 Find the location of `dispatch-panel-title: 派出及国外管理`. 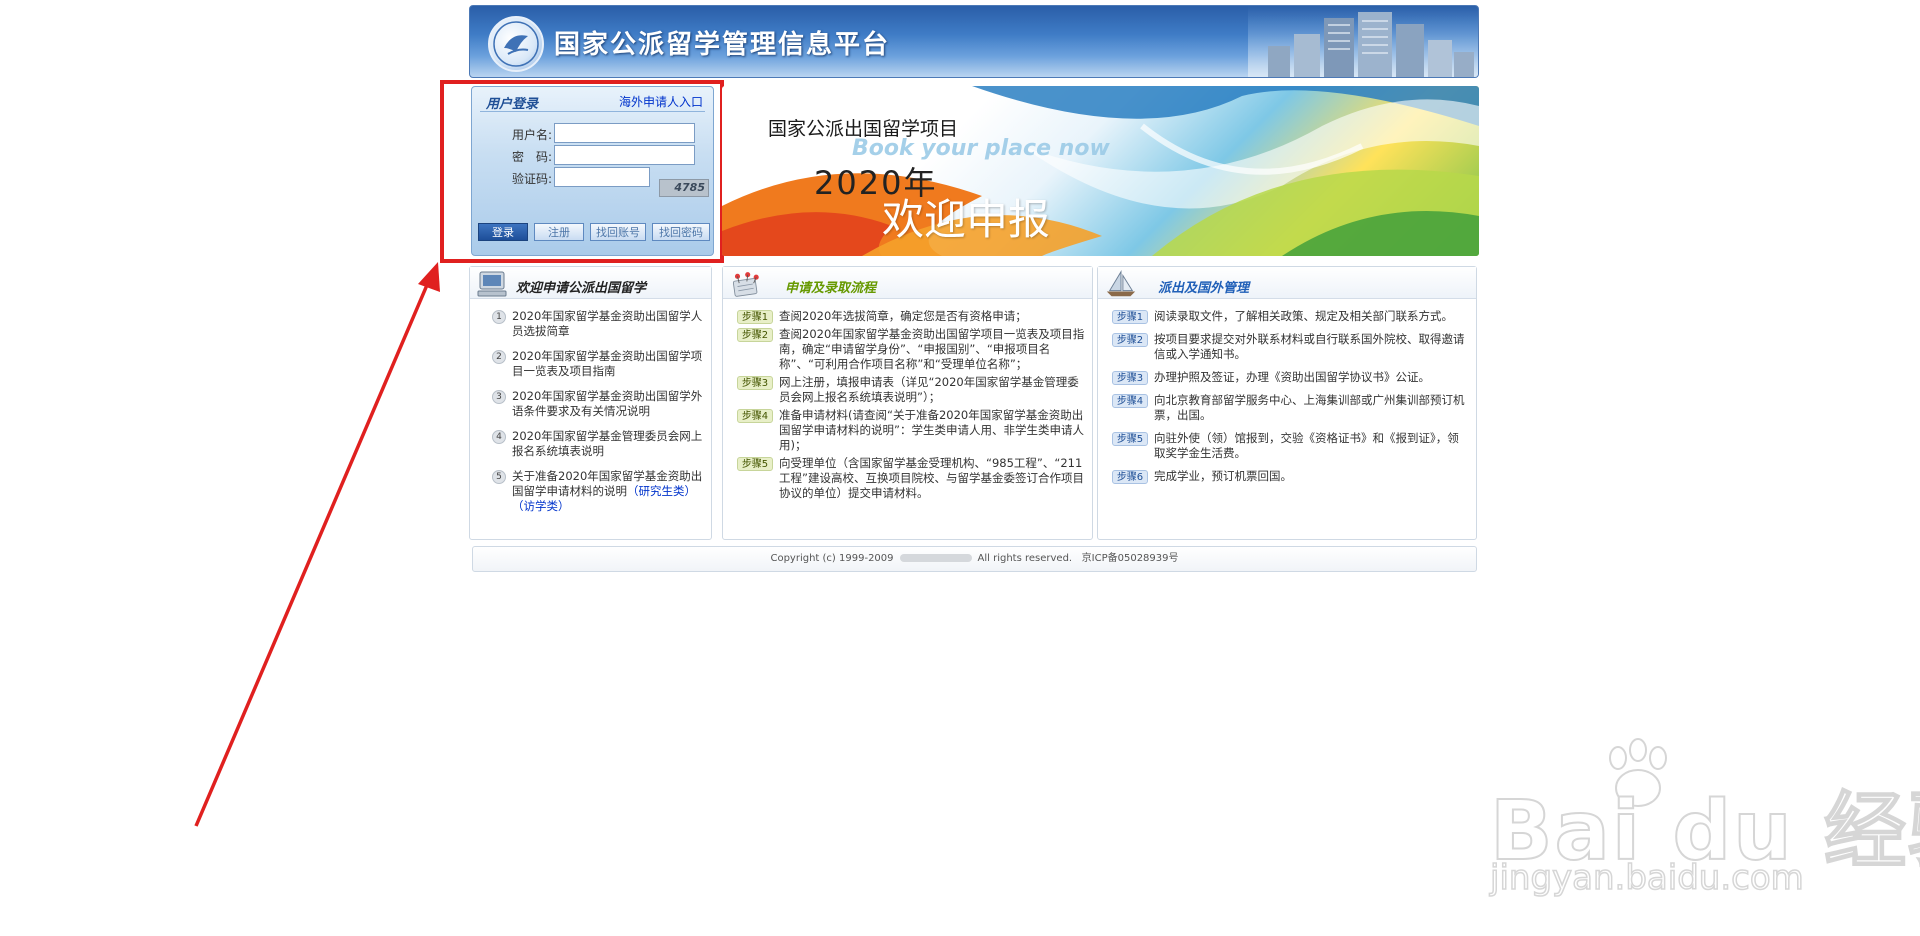

dispatch-panel-title: 派出及国外管理 is located at coordinates (1204, 288).